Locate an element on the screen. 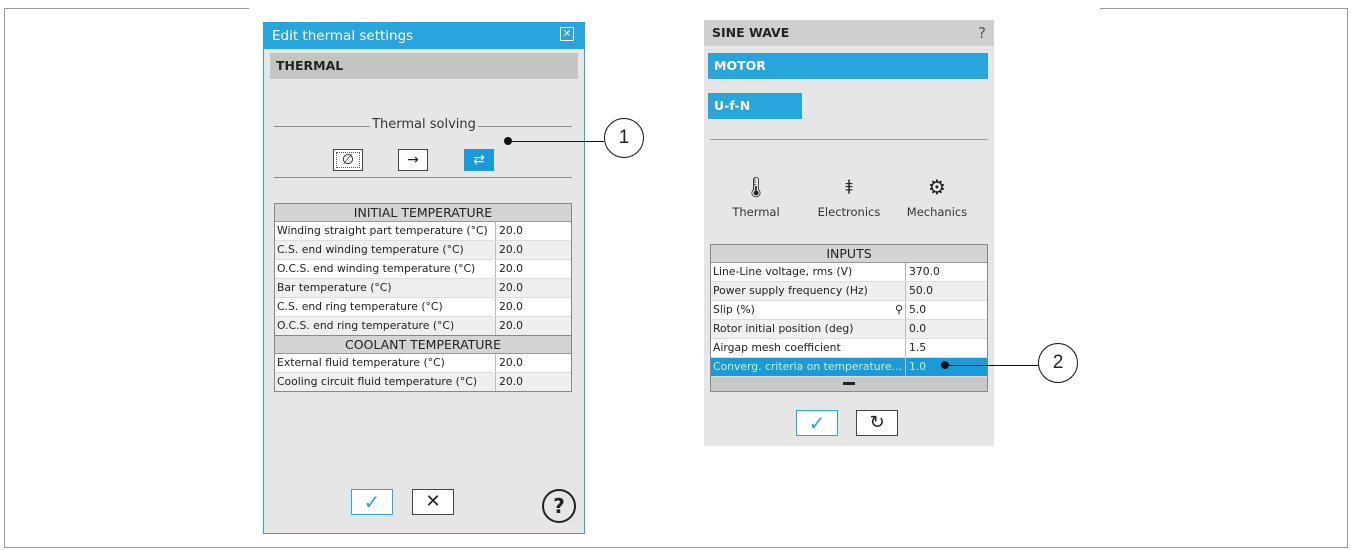 This screenshot has height=550, width=1351. gears-icon: ⚙ is located at coordinates (937, 187).